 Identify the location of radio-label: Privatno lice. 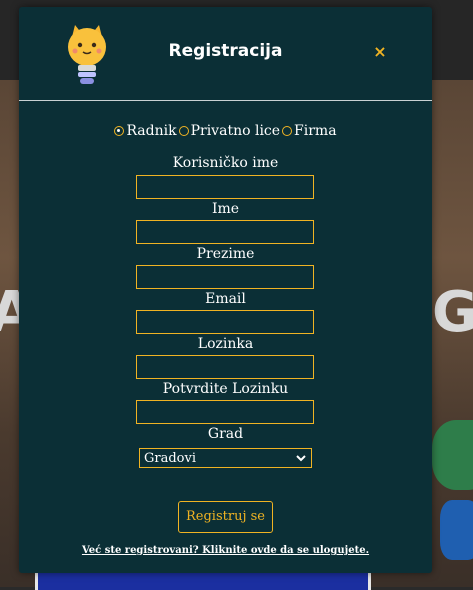
(235, 131).